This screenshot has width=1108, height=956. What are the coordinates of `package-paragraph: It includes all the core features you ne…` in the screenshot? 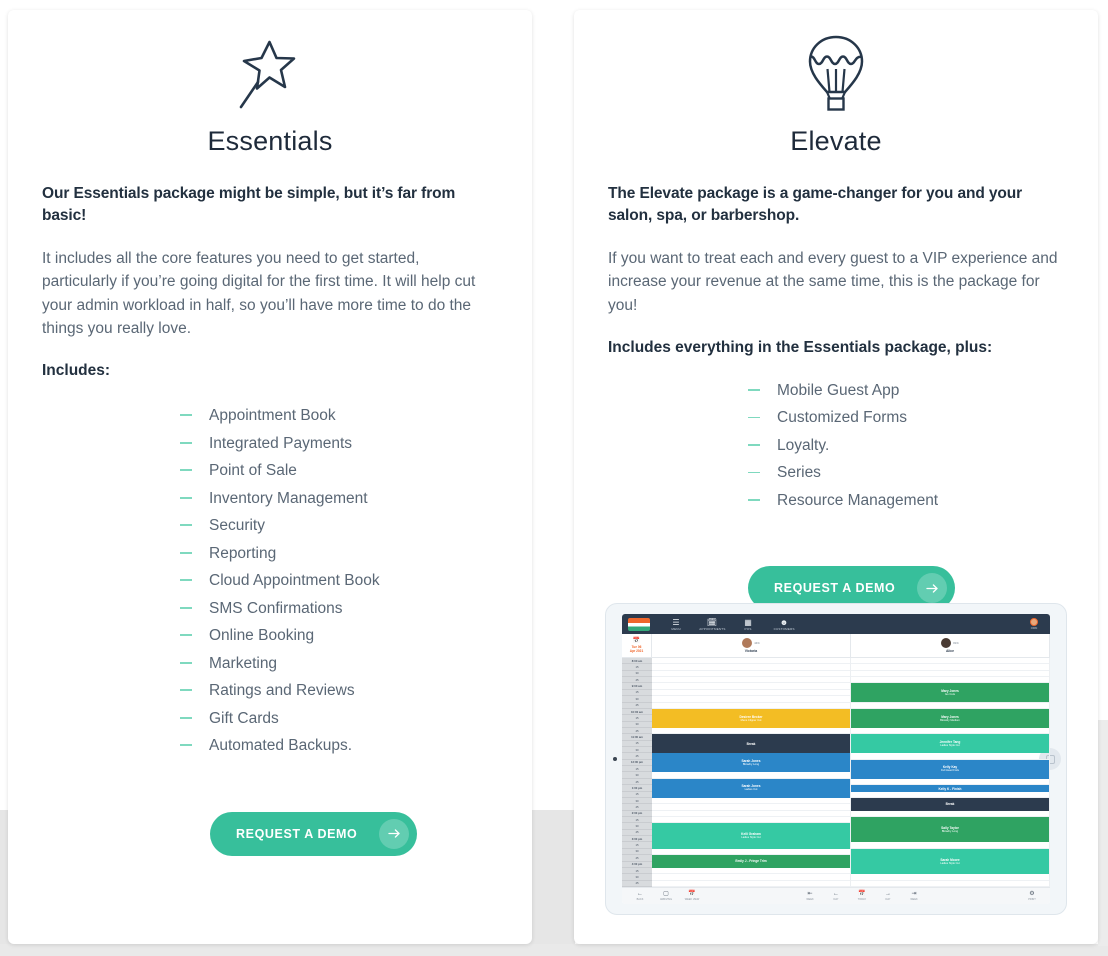 It's located at (259, 293).